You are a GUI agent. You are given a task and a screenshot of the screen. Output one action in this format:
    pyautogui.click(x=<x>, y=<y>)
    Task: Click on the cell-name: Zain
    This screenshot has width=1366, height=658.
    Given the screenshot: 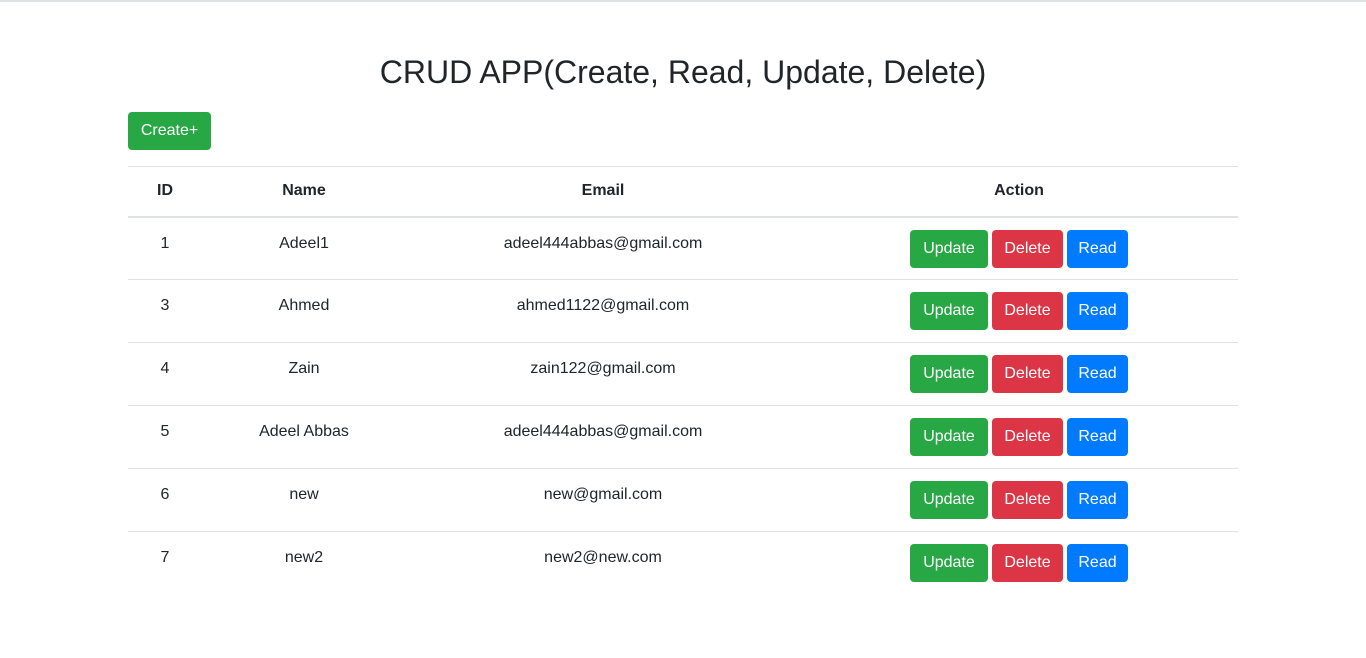 What is the action you would take?
    pyautogui.click(x=304, y=374)
    